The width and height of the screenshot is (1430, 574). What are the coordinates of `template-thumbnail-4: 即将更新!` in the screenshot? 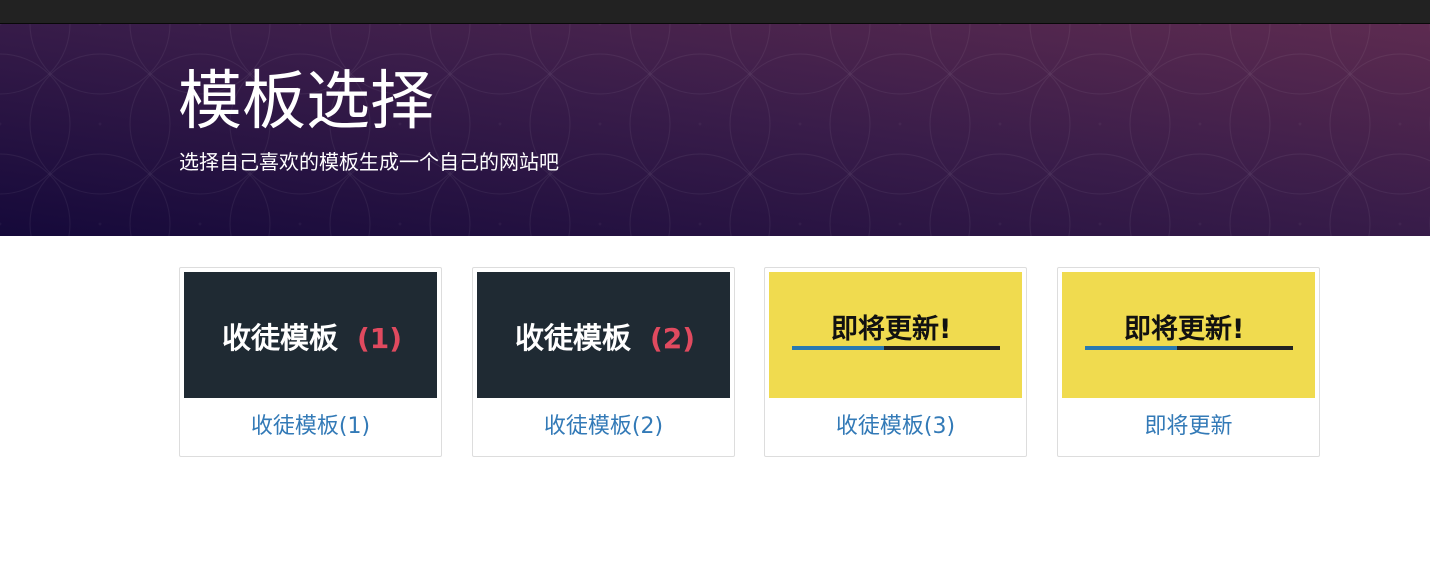 It's located at (1188, 335).